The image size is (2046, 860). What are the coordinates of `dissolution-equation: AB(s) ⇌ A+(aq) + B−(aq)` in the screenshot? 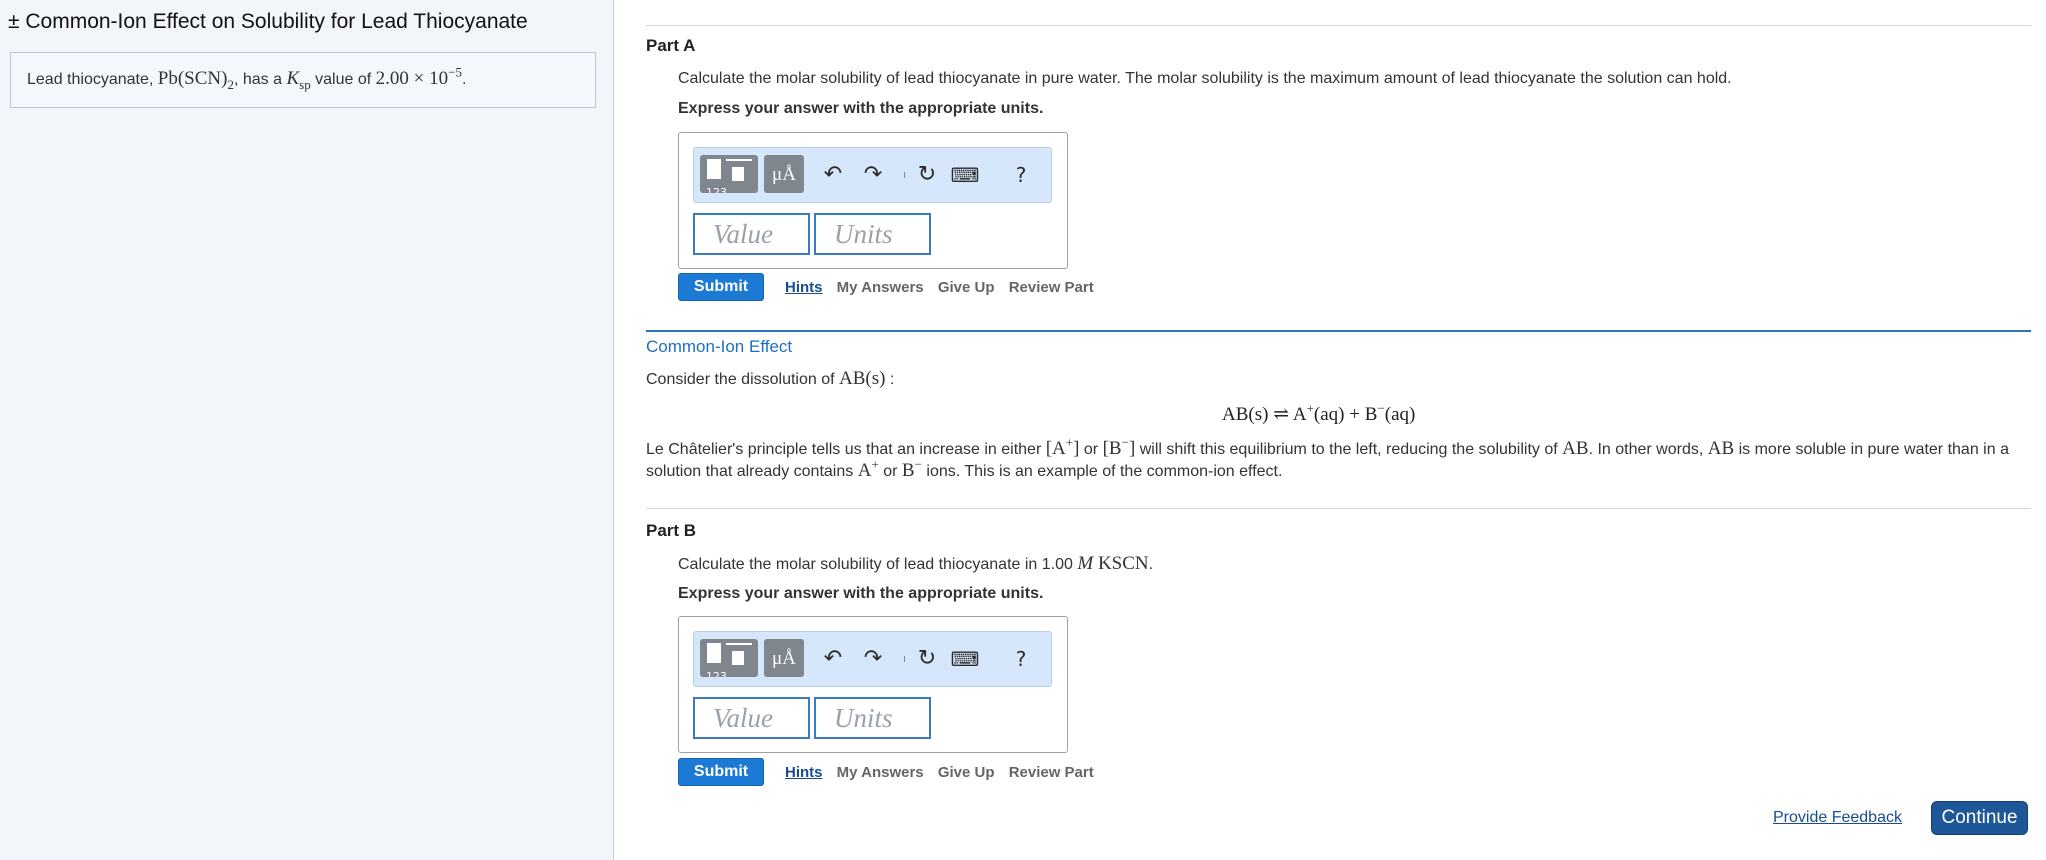 It's located at (1319, 412).